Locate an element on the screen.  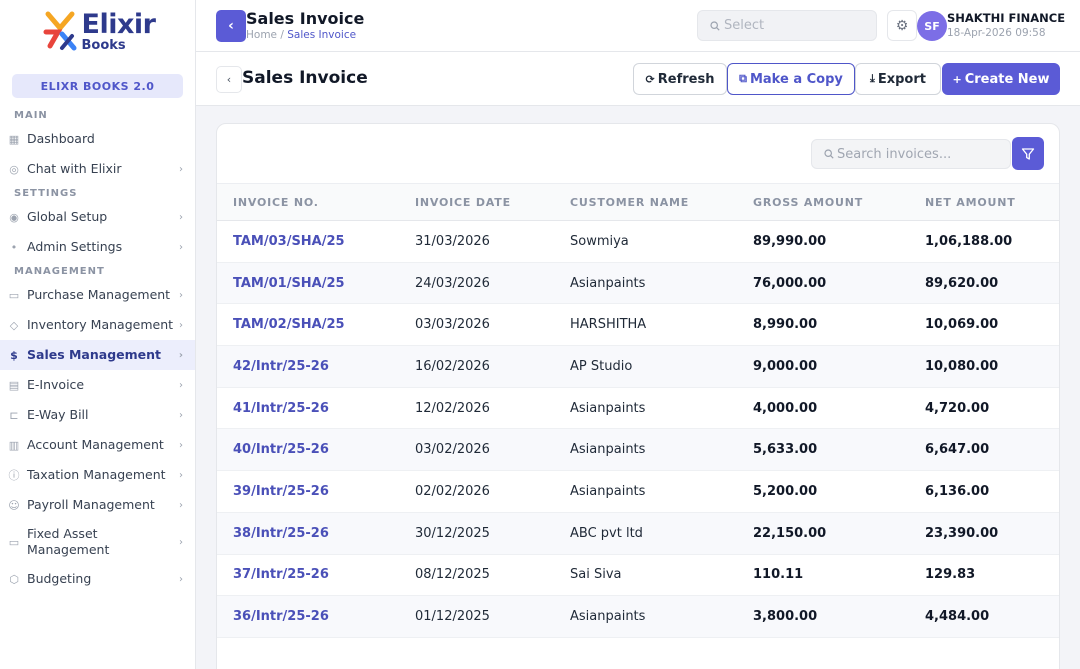
sidebar-item-fixed-asset-management: ▭ Fixed Asset Management › is located at coordinates (97, 542).